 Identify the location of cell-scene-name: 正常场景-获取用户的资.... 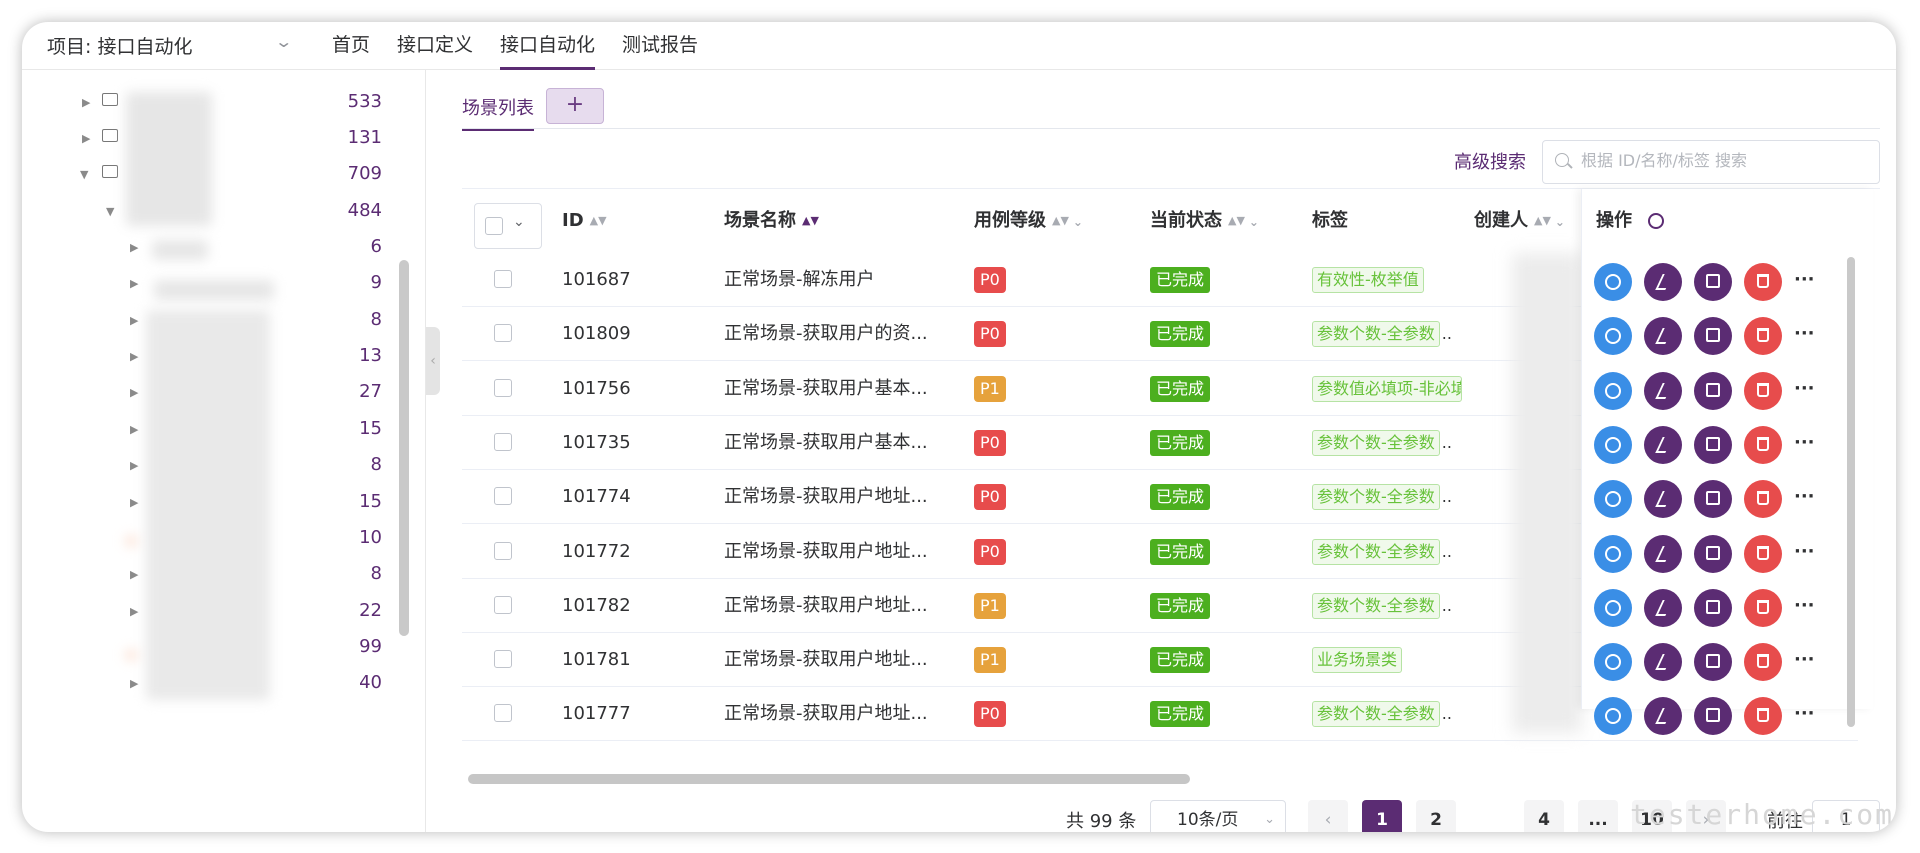
(839, 334).